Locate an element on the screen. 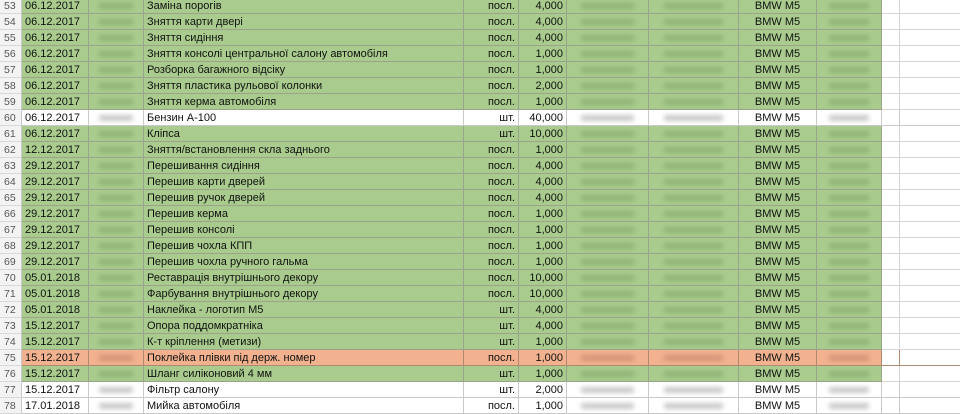 The width and height of the screenshot is (960, 414). table-row: 61 06.12.2017 Кліпса шт. 10,000 BMW M5 is located at coordinates (480, 134).